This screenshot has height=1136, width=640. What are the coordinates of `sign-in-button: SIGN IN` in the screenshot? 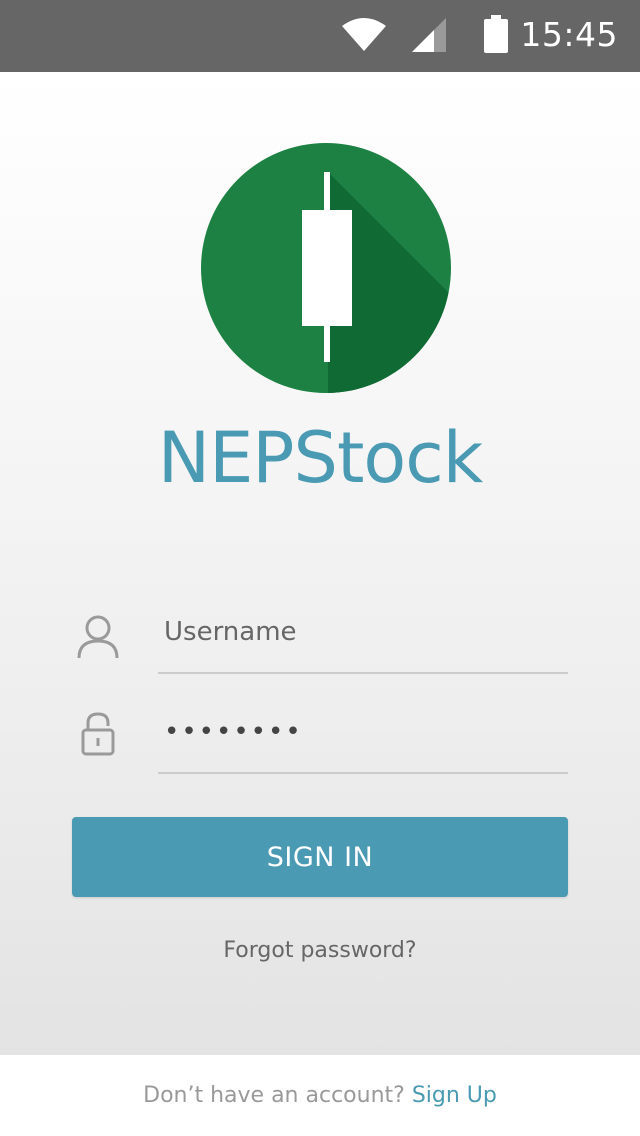 It's located at (320, 857).